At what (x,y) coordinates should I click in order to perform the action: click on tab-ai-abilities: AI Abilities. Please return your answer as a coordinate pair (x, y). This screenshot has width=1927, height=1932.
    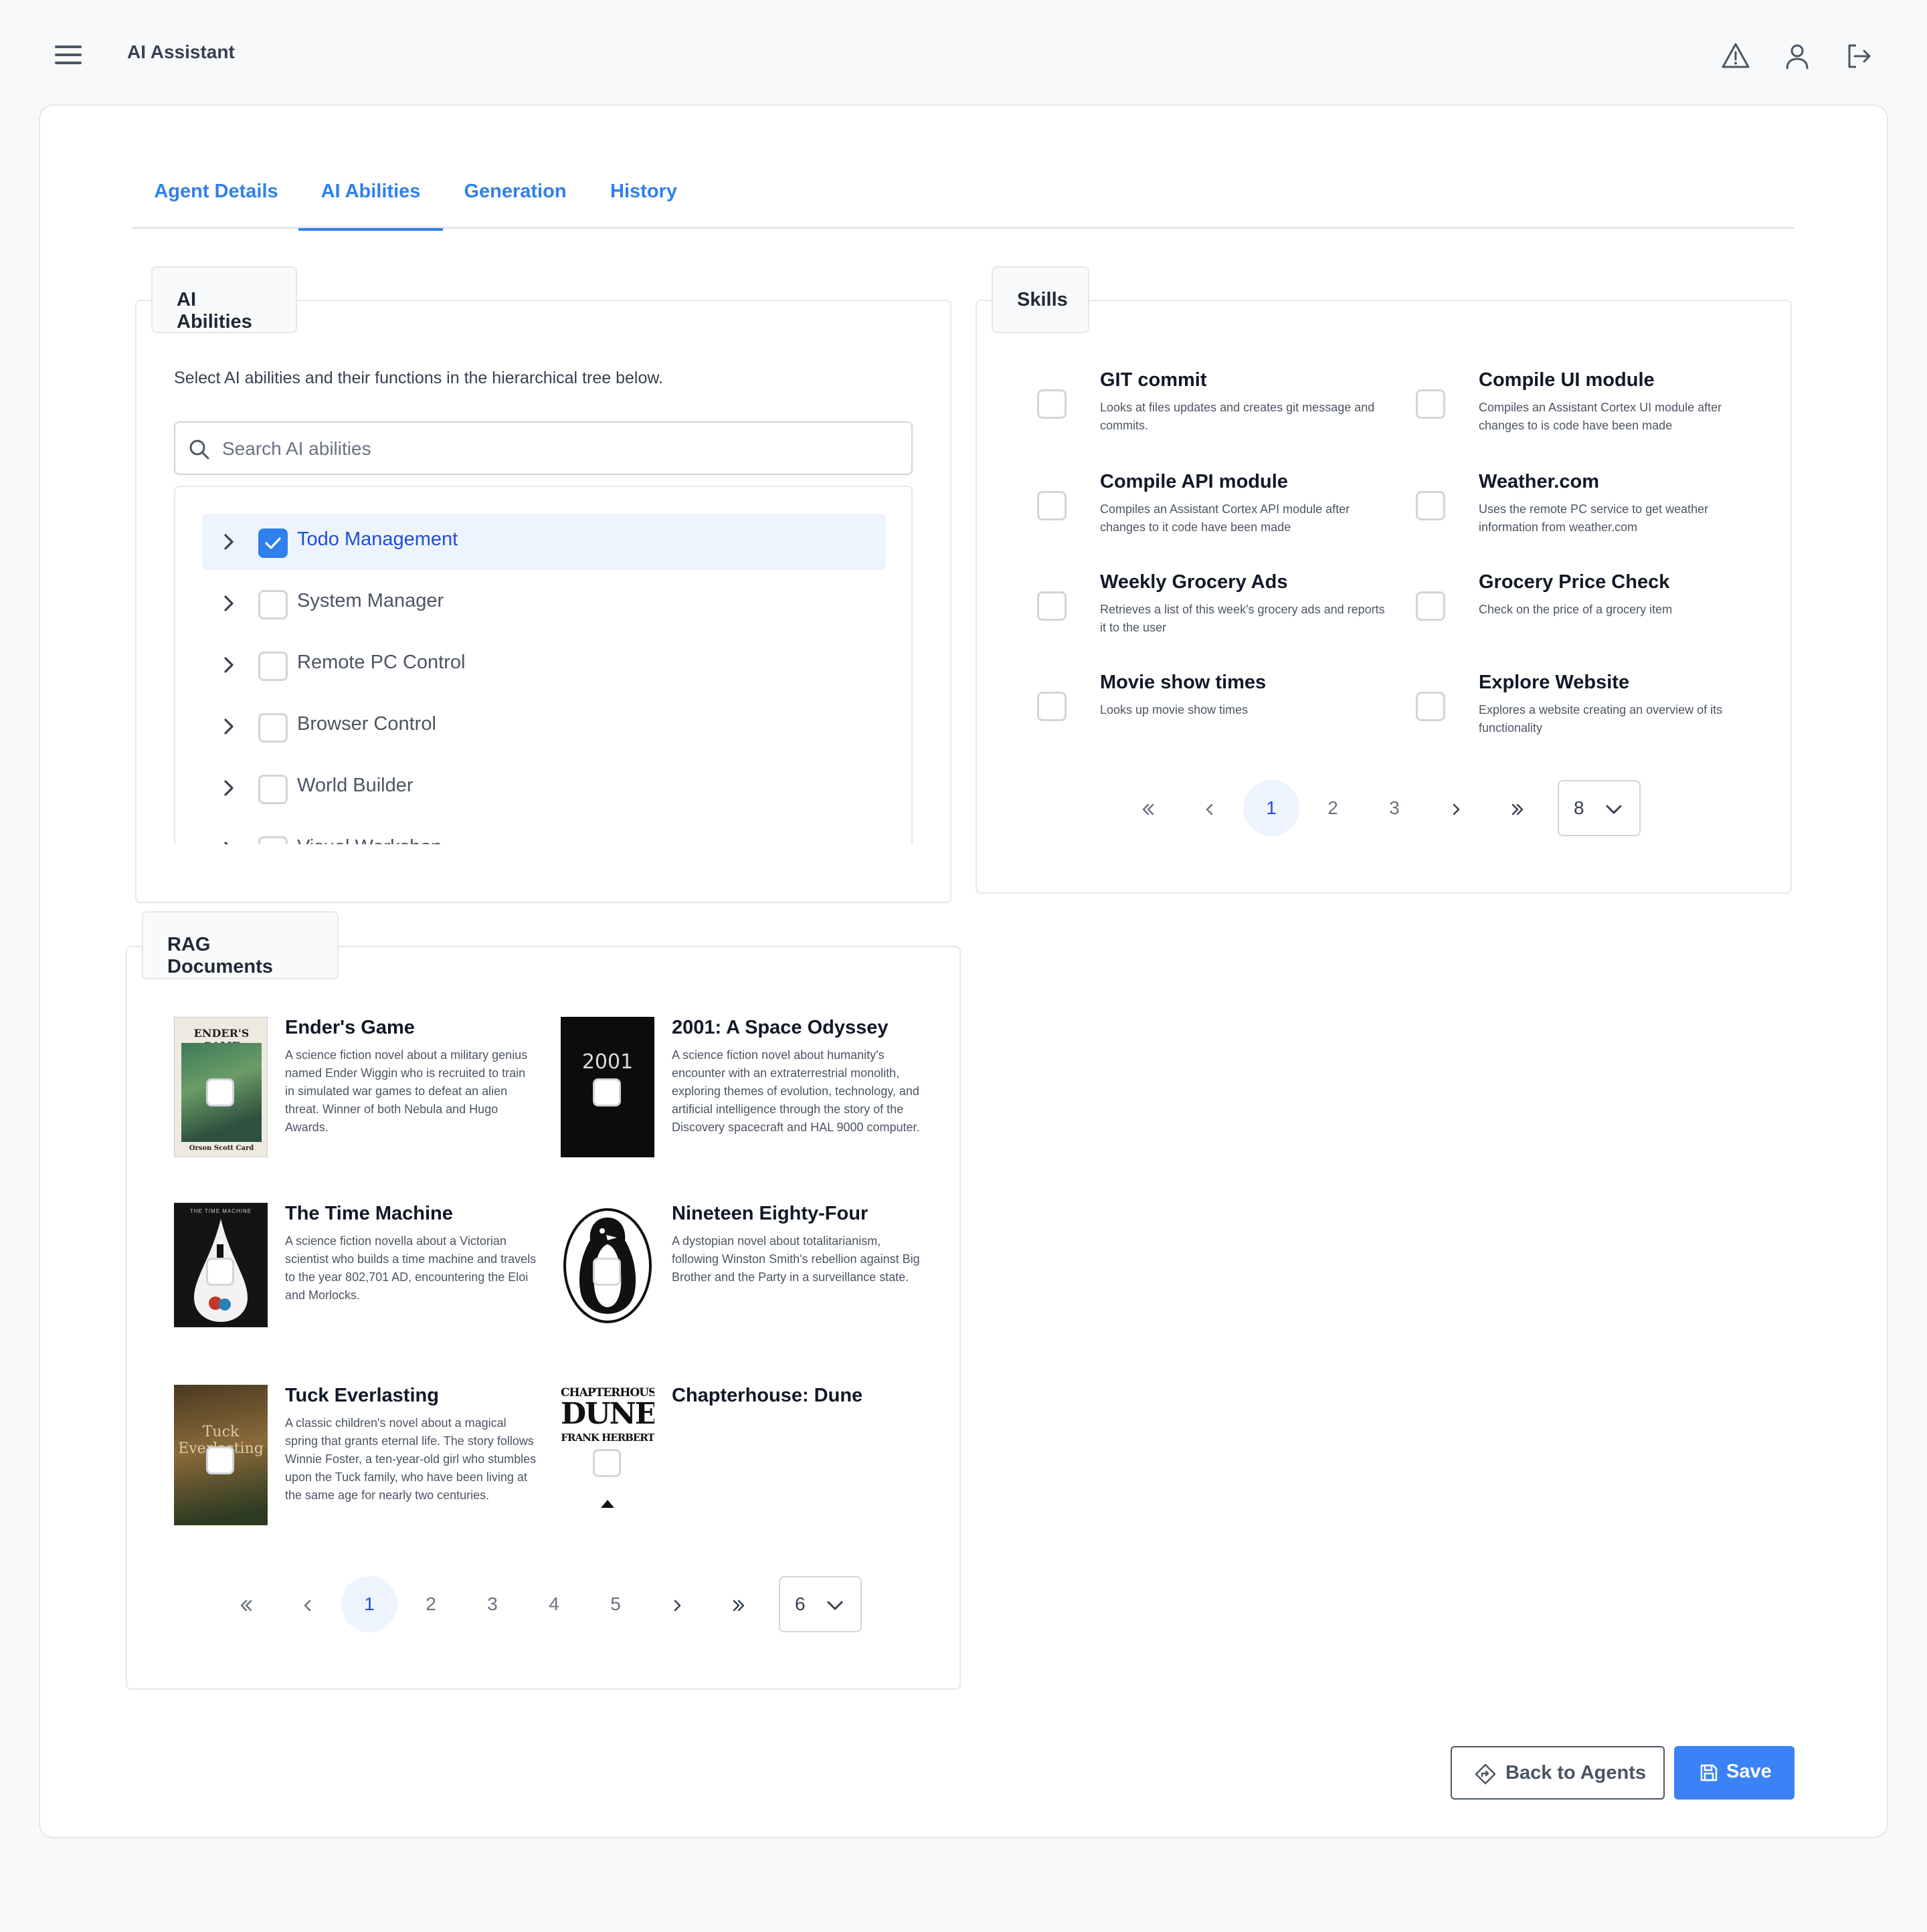
    Looking at the image, I should click on (371, 195).